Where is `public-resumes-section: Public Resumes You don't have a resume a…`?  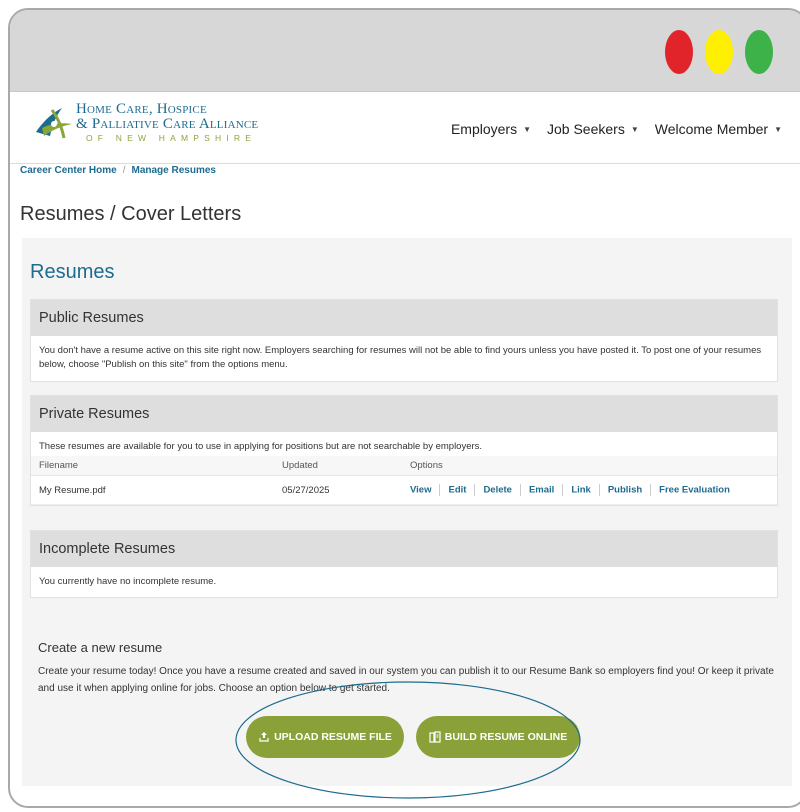 public-resumes-section: Public Resumes You don't have a resume a… is located at coordinates (404, 340).